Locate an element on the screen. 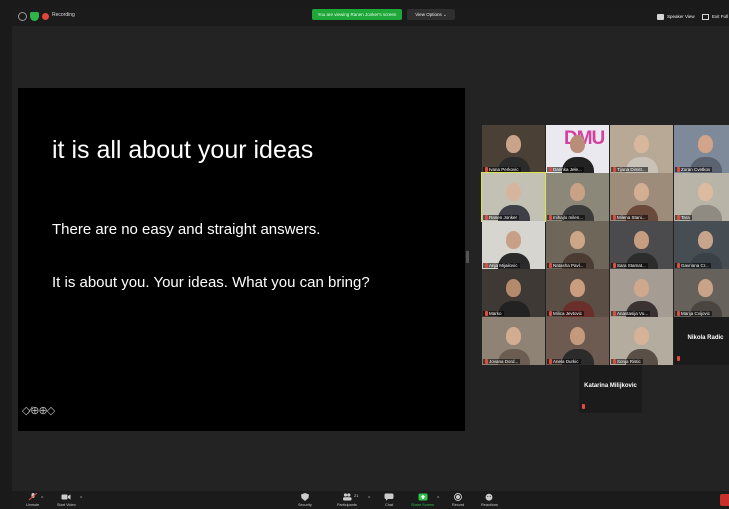 The width and height of the screenshot is (729, 509). security-button: Security is located at coordinates (305, 500).